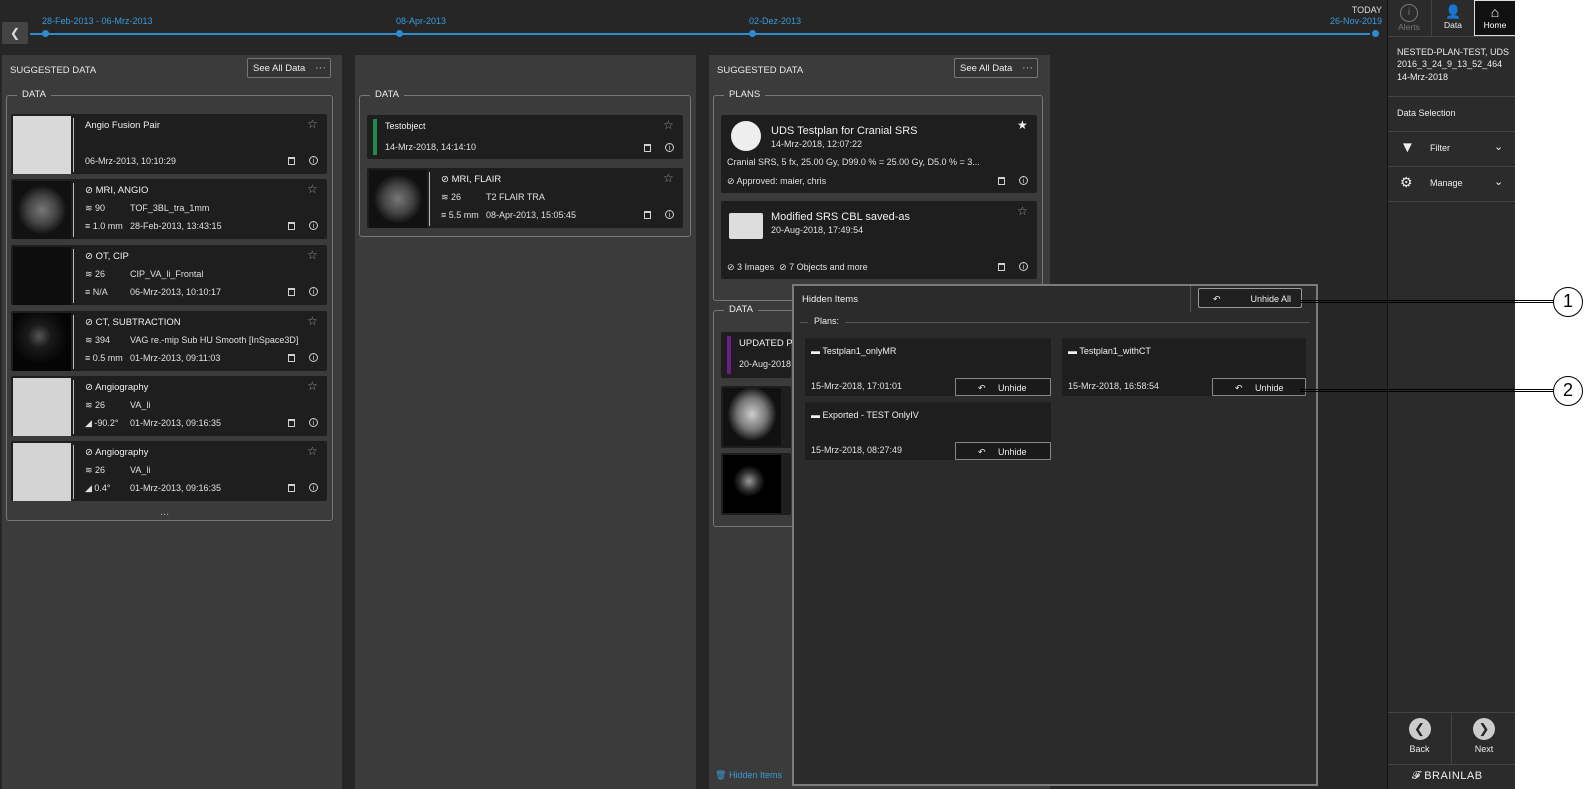 The height and width of the screenshot is (789, 1587). What do you see at coordinates (320, 68) in the screenshot?
I see `more-icon: ···` at bounding box center [320, 68].